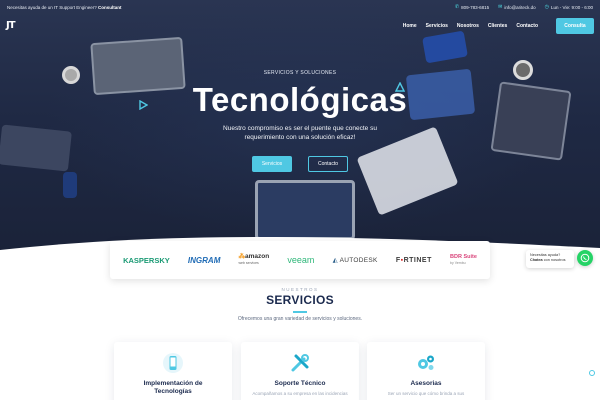 The image size is (600, 400). Describe the element at coordinates (300, 363) in the screenshot. I see `tools-icon` at that location.